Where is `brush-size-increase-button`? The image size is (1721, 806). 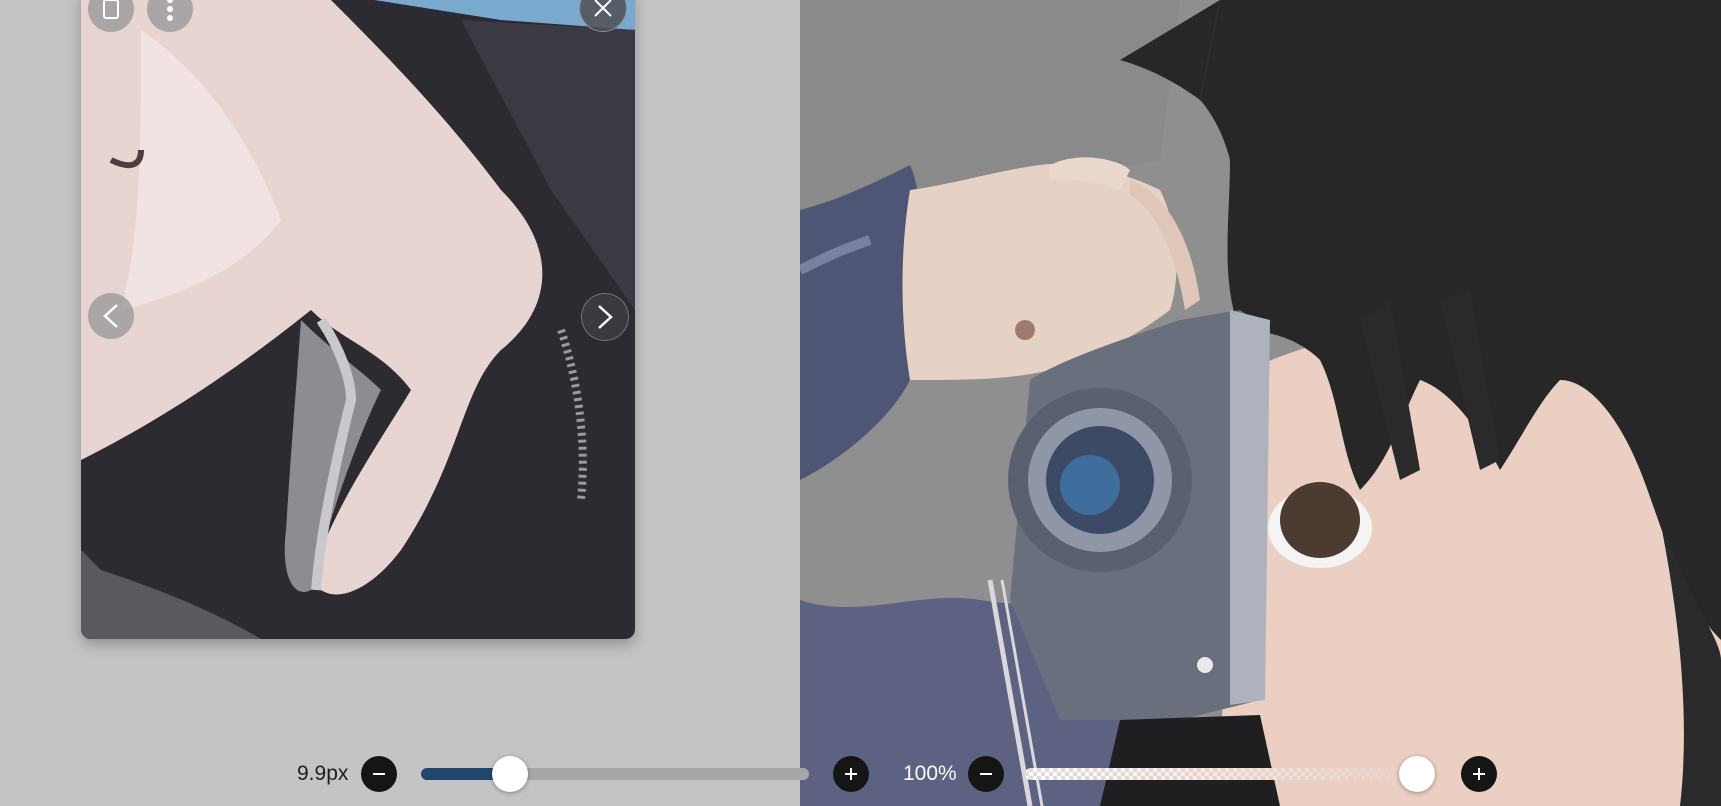 brush-size-increase-button is located at coordinates (851, 774).